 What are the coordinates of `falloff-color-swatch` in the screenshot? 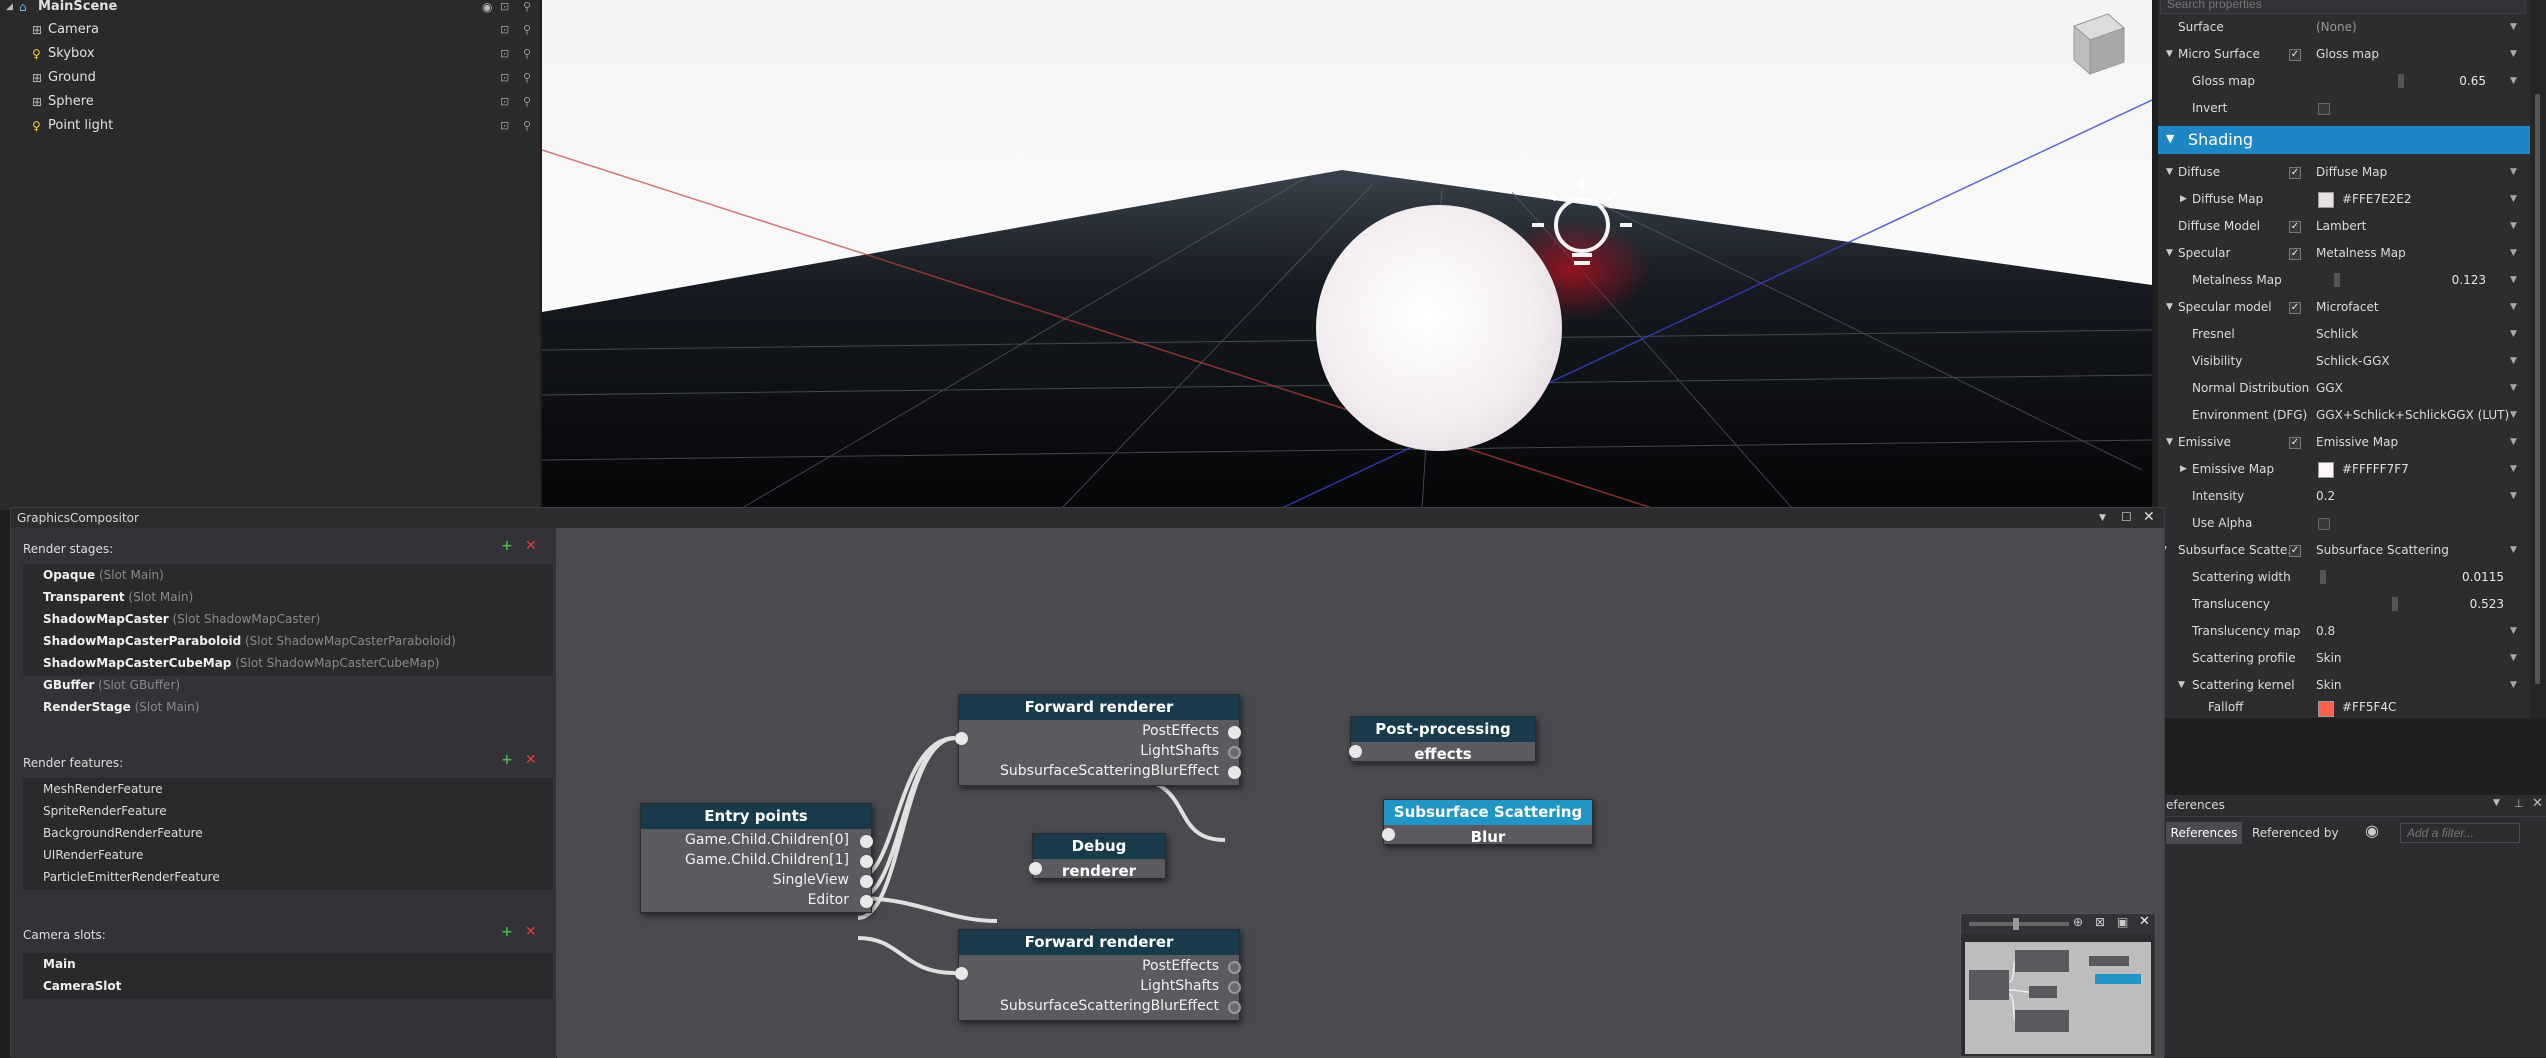 It's located at (2326, 709).